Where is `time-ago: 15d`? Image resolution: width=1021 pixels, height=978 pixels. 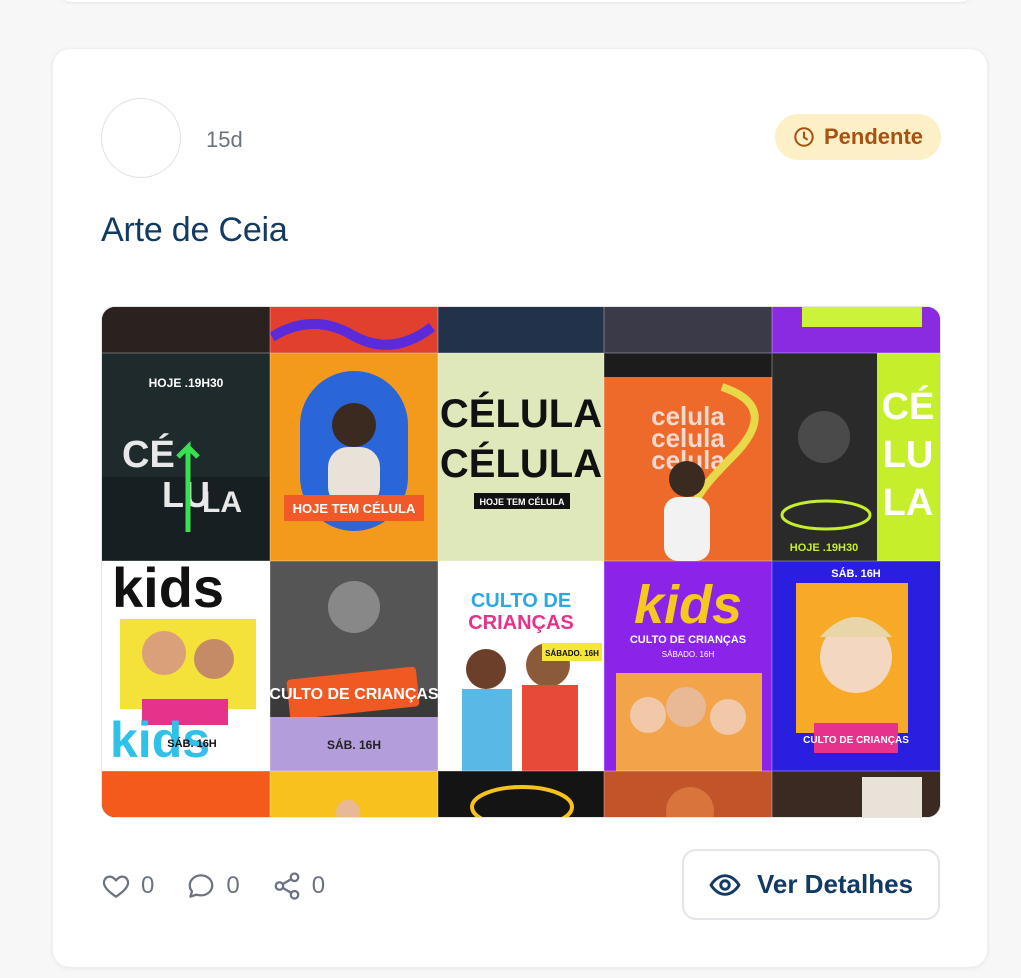
time-ago: 15d is located at coordinates (224, 139).